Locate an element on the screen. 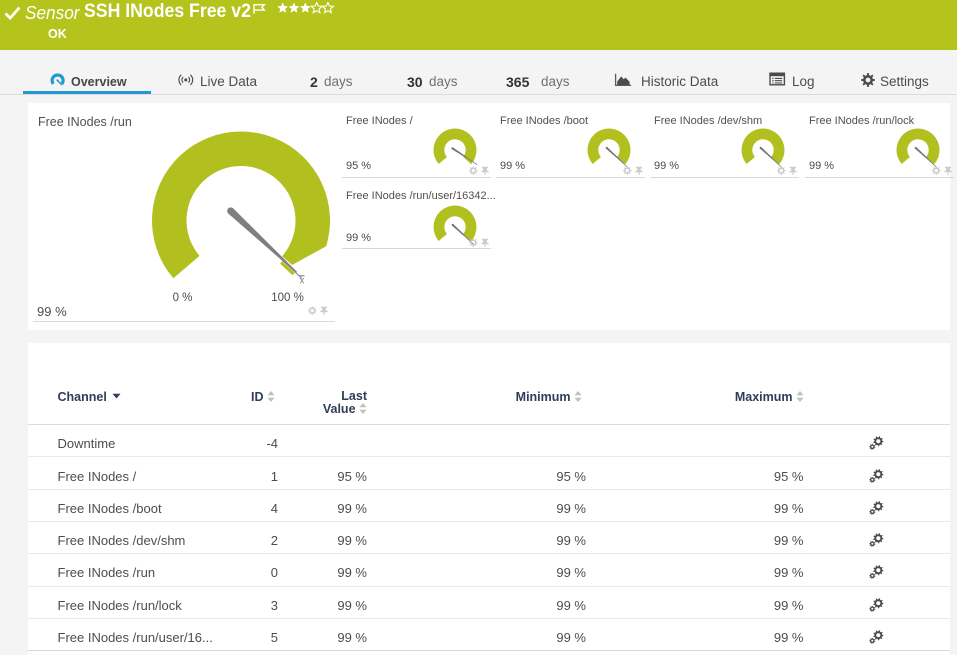 This screenshot has height=655, width=957. svg-text: x is located at coordinates (302, 280).